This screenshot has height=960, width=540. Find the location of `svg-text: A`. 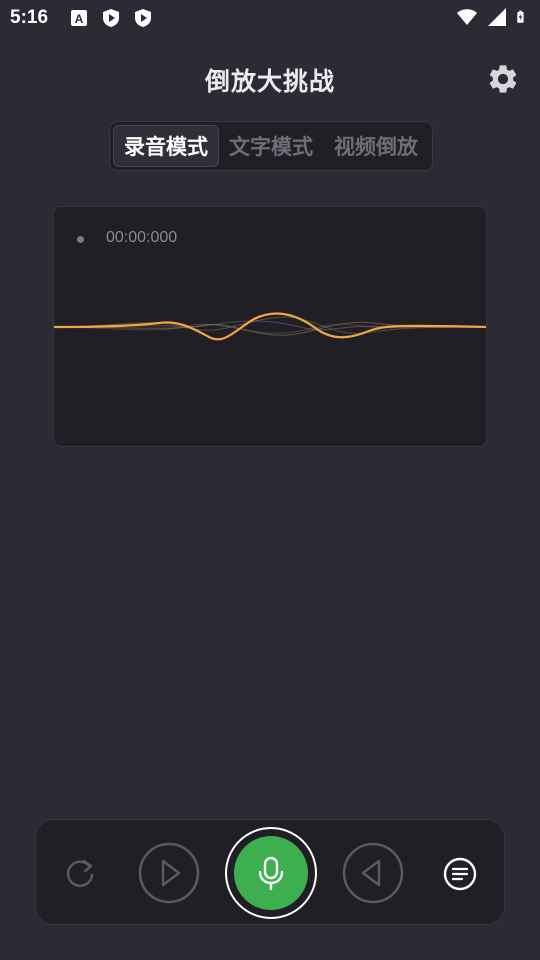

svg-text: A is located at coordinates (79, 19).